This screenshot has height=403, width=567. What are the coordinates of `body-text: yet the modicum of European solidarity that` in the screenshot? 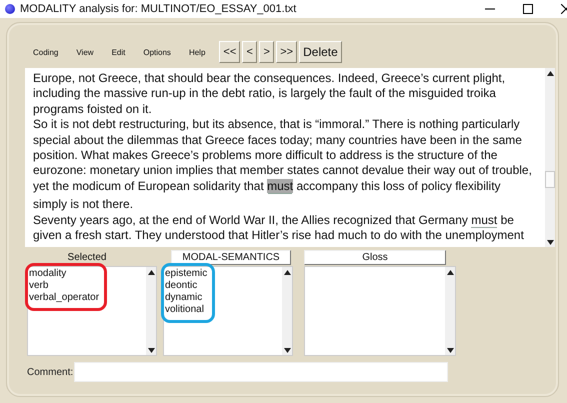 It's located at (149, 185).